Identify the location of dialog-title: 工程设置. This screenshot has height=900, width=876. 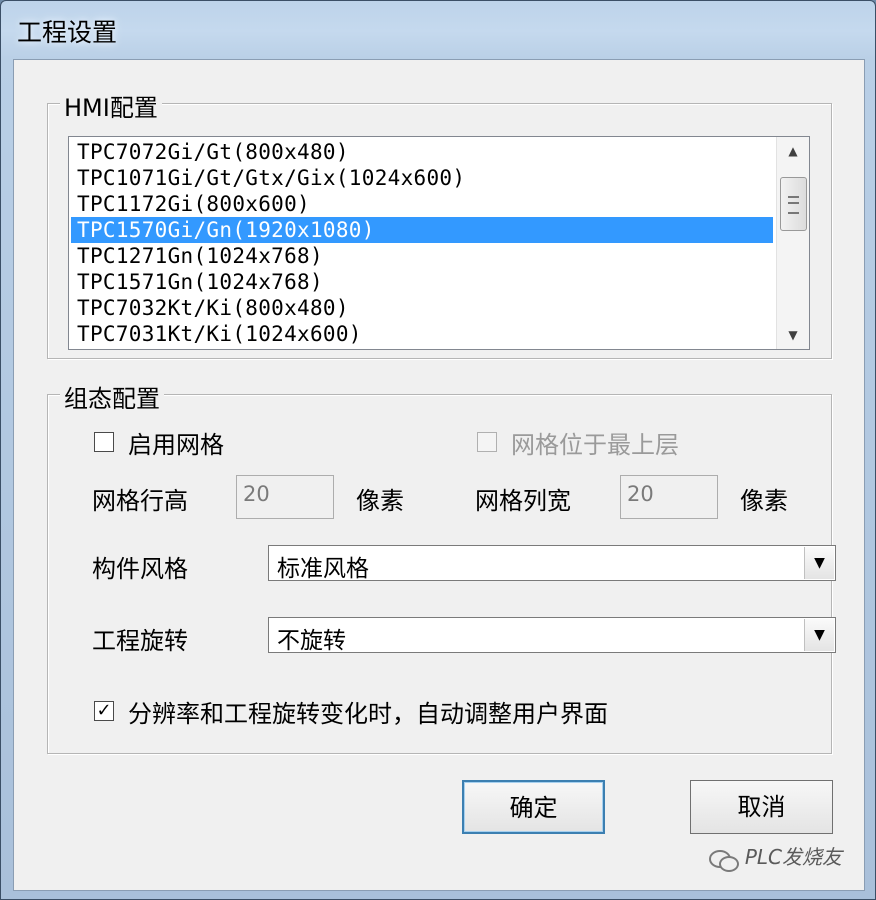
(67, 32).